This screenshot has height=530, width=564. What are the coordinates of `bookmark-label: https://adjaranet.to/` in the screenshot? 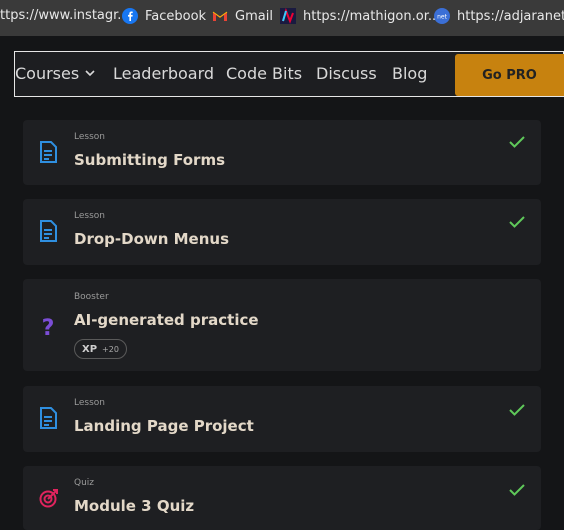 It's located at (510, 16).